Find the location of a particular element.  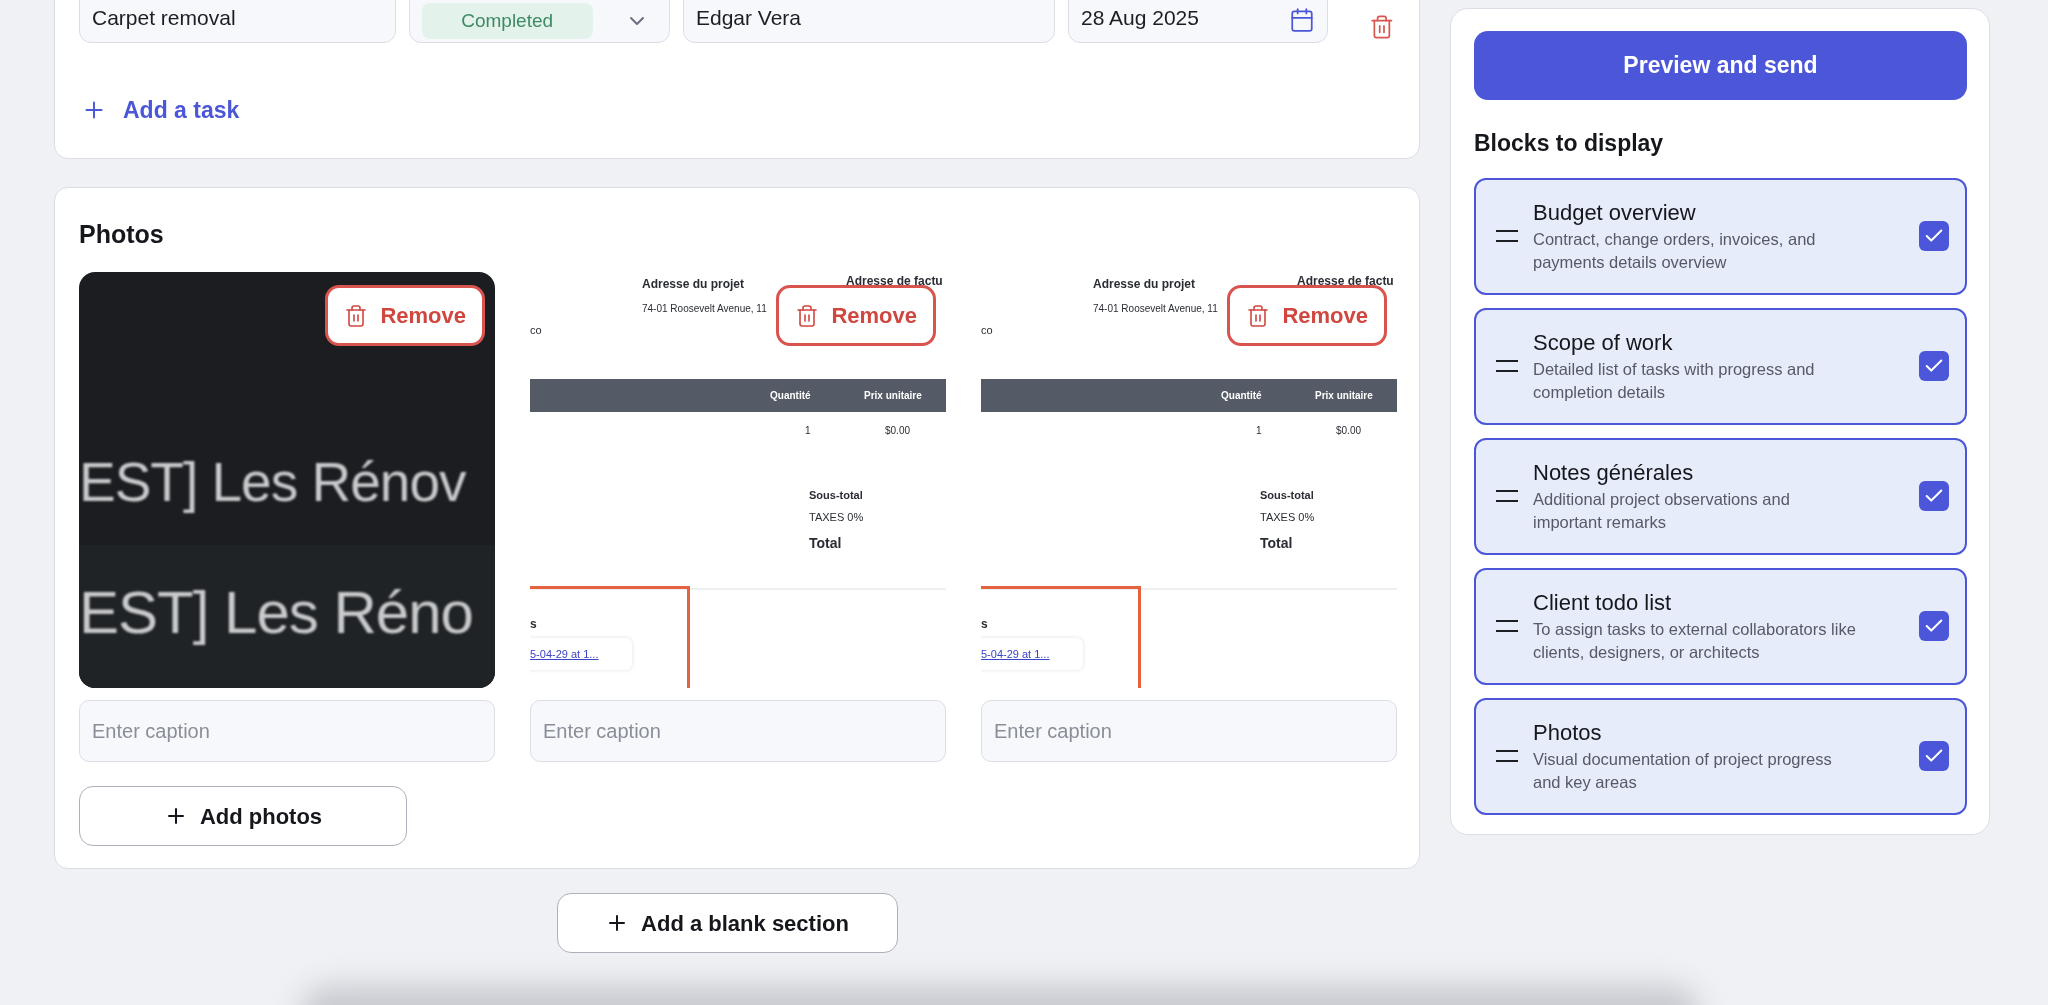

screenshot-text: EST] Les Réno is located at coordinates (276, 613).